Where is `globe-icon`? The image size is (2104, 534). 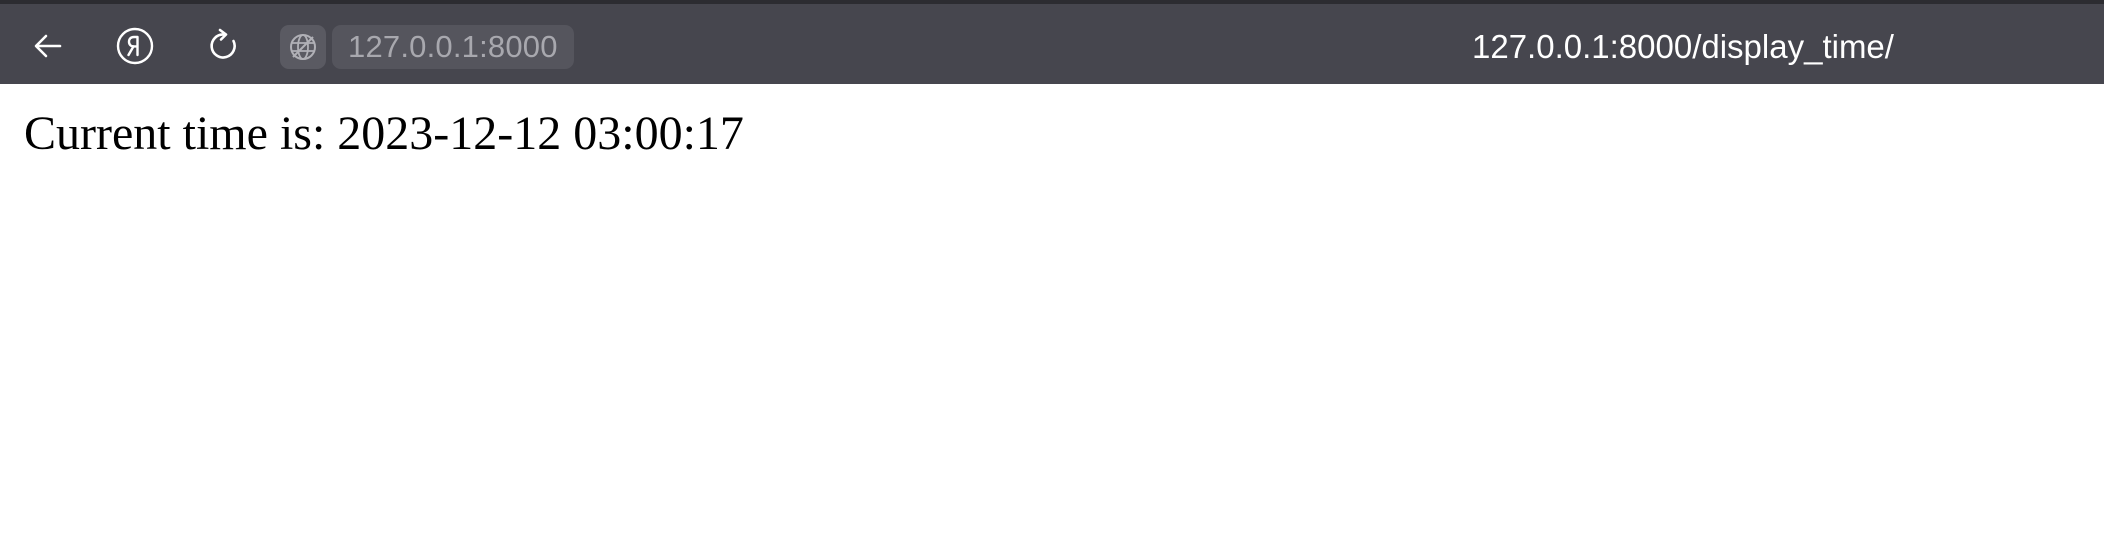 globe-icon is located at coordinates (303, 47).